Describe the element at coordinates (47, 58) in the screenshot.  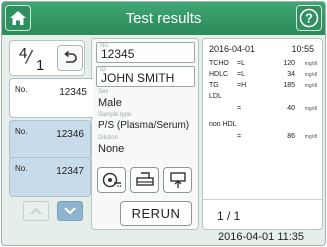
I see `result-counter: 4 / 1` at that location.